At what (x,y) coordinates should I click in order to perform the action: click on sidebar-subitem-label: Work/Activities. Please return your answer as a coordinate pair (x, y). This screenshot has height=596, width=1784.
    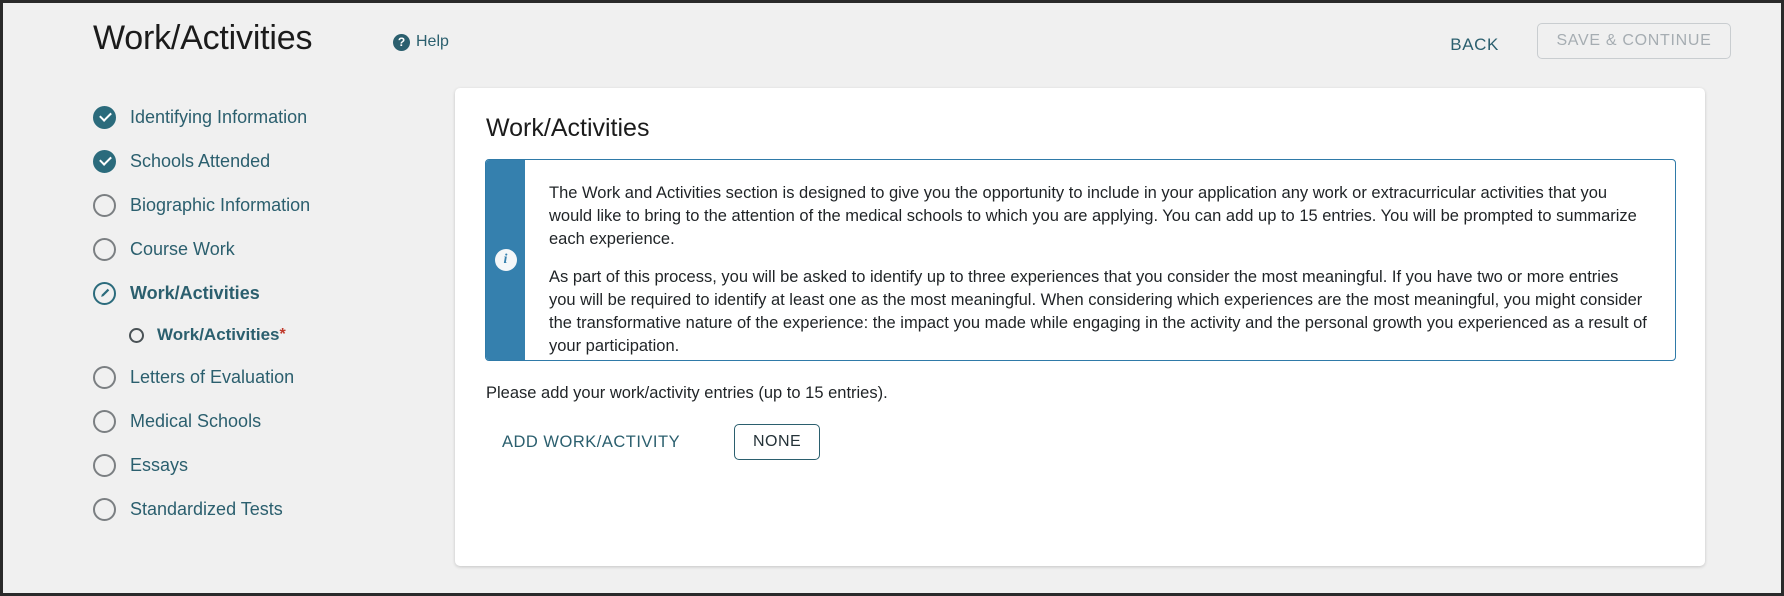
    Looking at the image, I should click on (218, 334).